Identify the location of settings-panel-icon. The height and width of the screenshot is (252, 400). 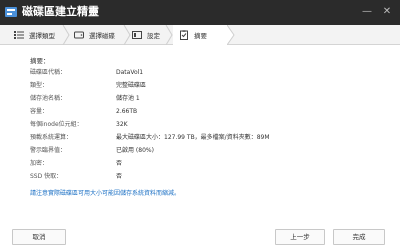
(137, 35).